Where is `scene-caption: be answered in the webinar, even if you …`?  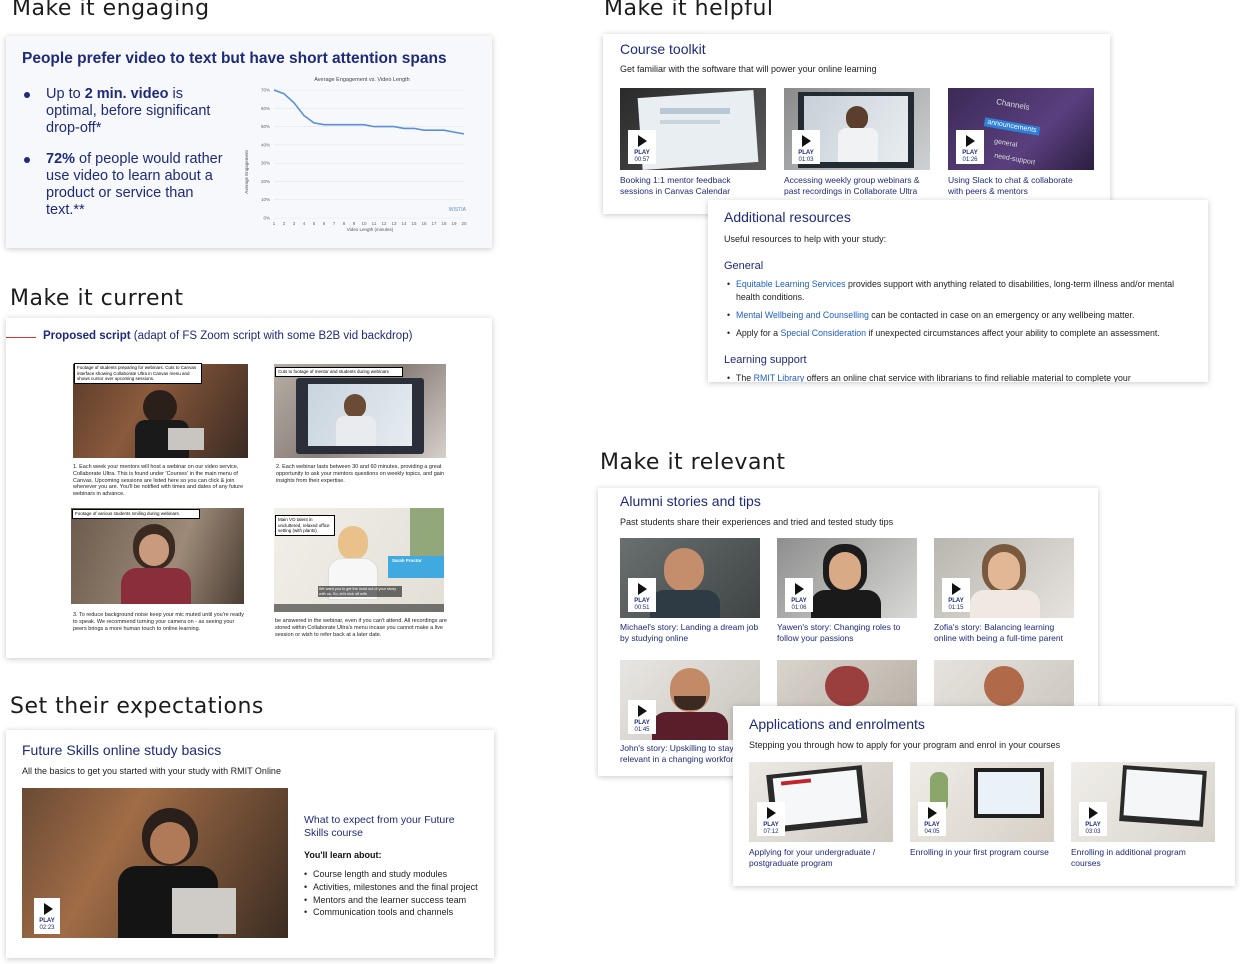
scene-caption: be answered in the webinar, even if you … is located at coordinates (361, 628).